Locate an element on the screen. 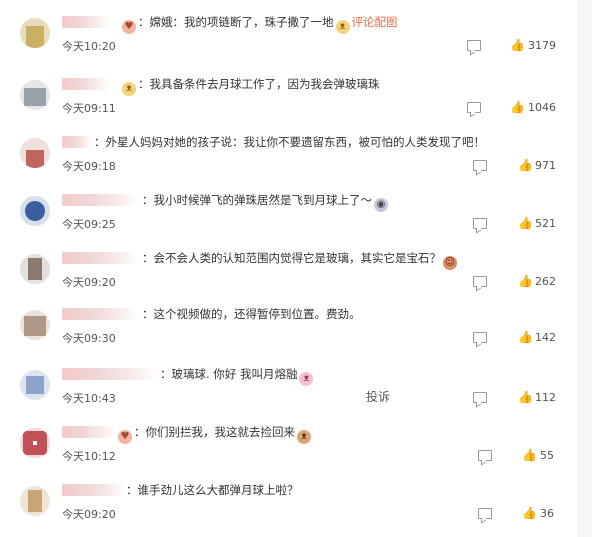 The width and height of the screenshot is (592, 537). like-count: 55 is located at coordinates (547, 455).